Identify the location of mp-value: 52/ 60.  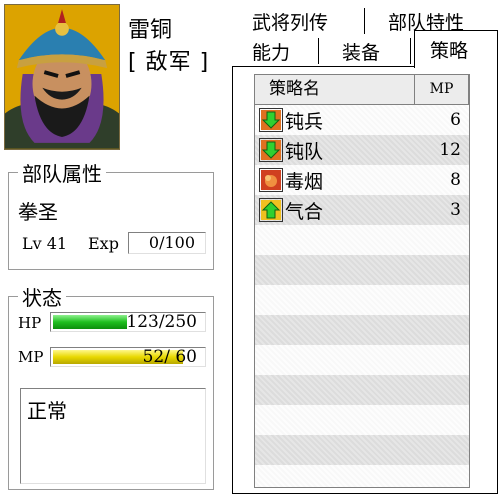
(169, 357).